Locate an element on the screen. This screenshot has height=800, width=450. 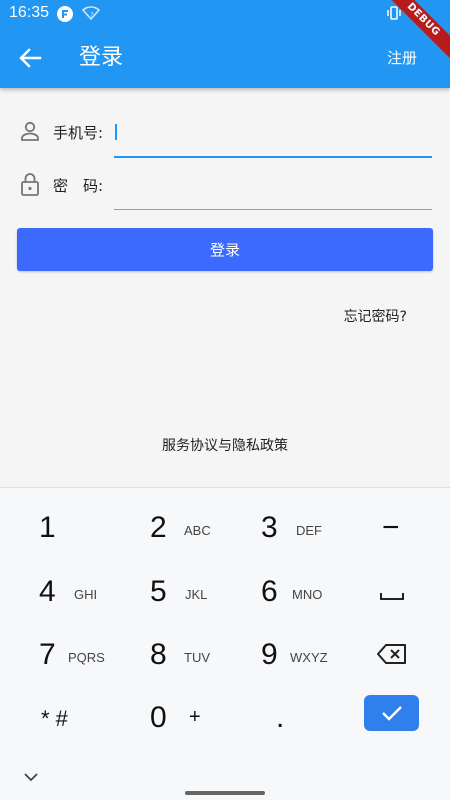
key-6: 6 MNO is located at coordinates (280, 591).